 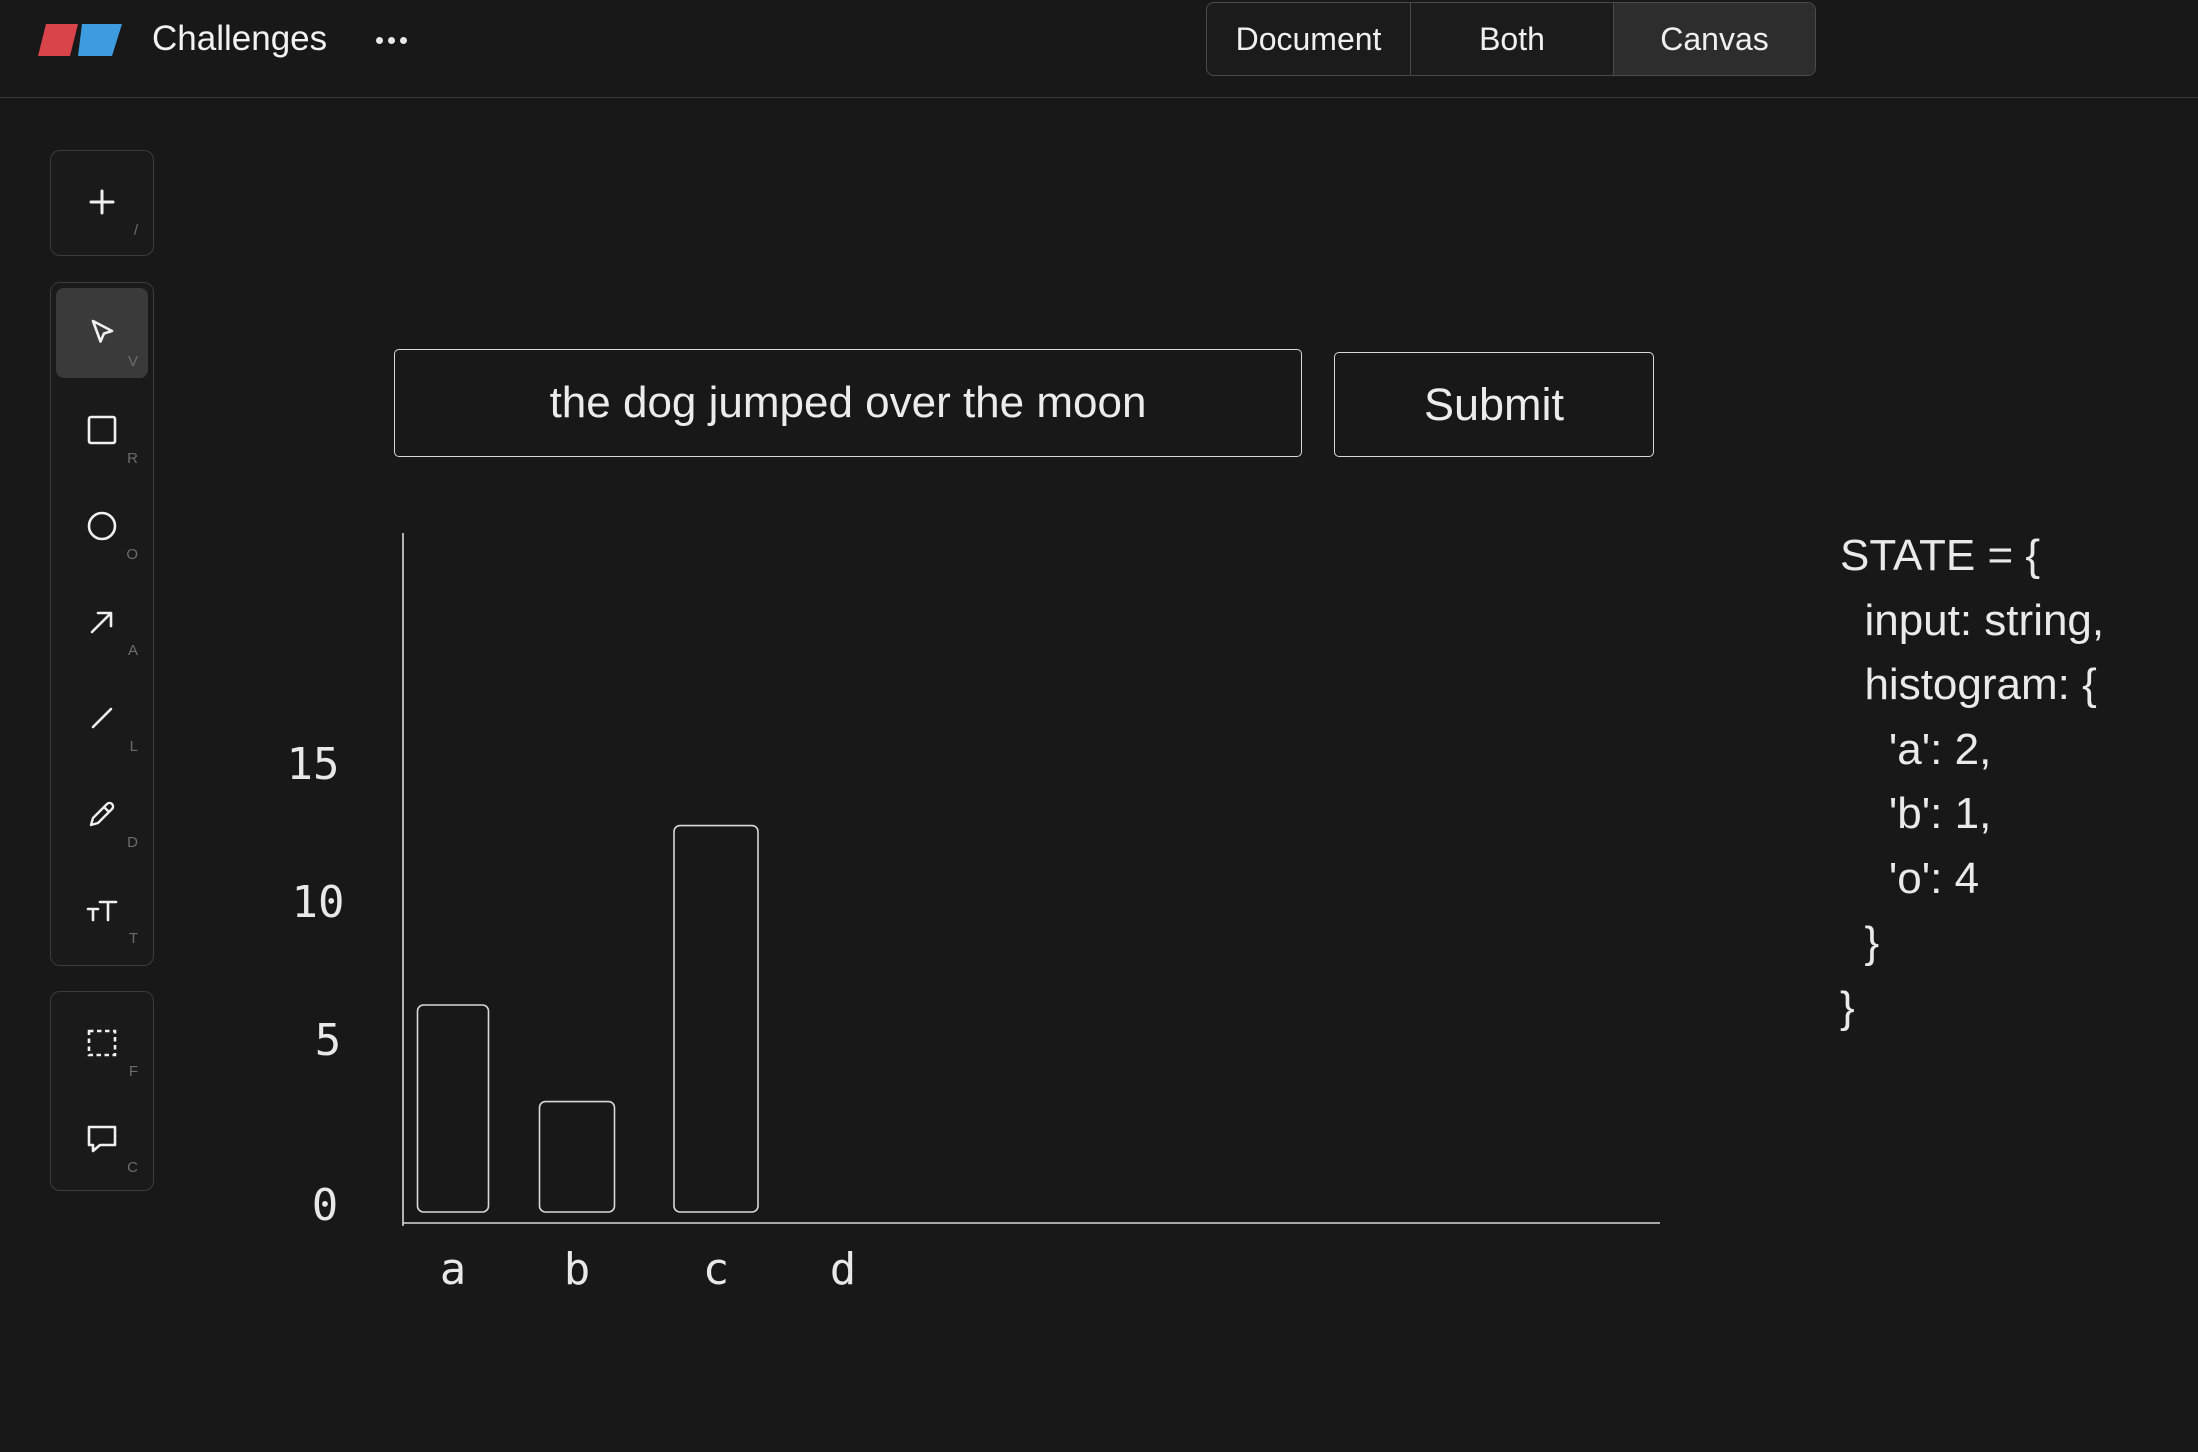 I want to click on tool-comment: C, so click(x=102, y=1139).